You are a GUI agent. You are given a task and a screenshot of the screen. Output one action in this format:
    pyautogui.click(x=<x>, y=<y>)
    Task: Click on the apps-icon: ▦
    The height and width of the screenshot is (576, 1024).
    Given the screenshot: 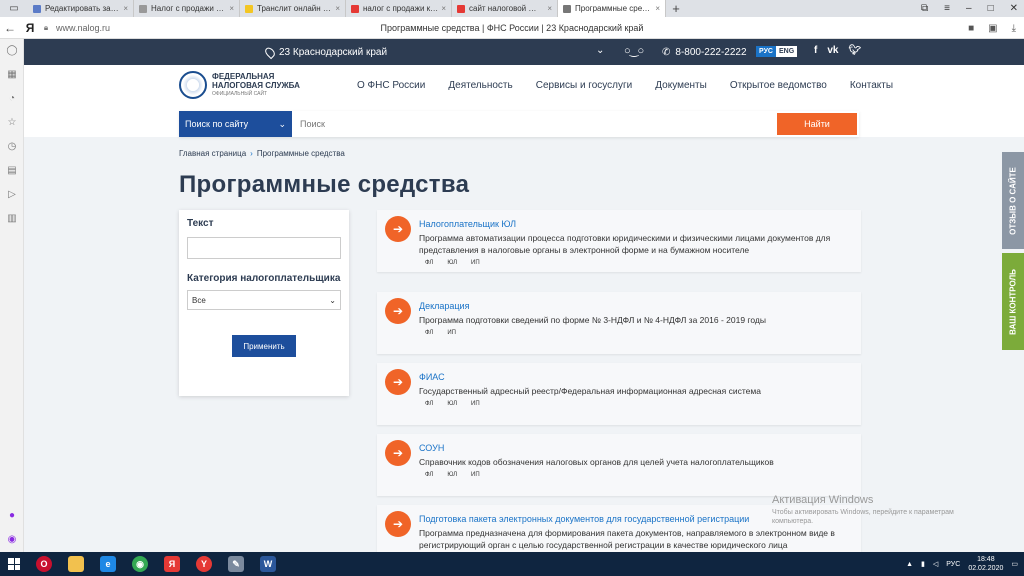 What is the action you would take?
    pyautogui.click(x=12, y=75)
    